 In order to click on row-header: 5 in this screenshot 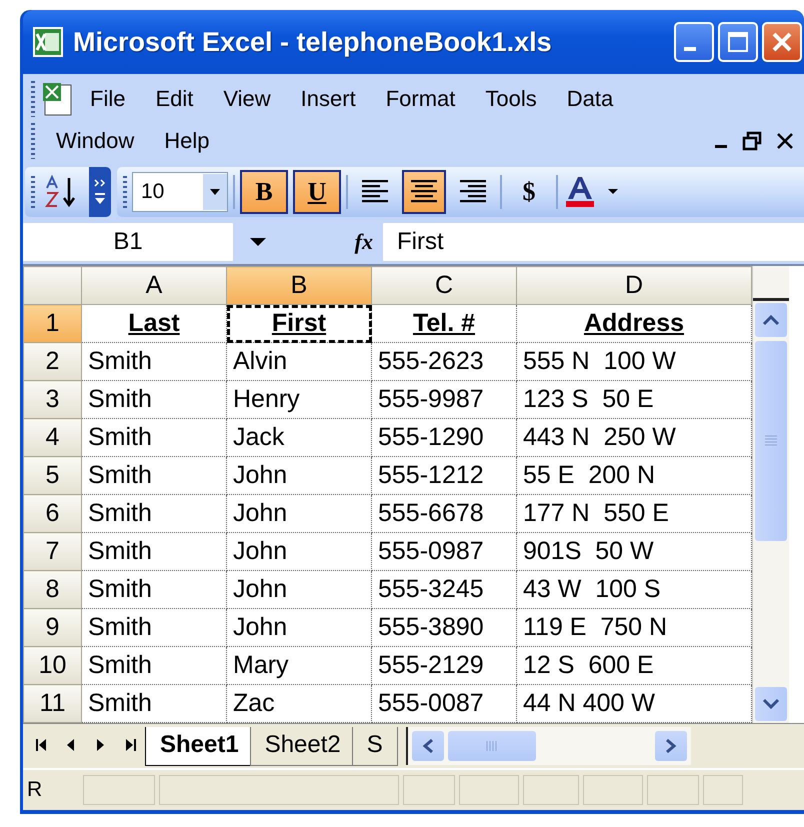, I will do `click(53, 475)`.